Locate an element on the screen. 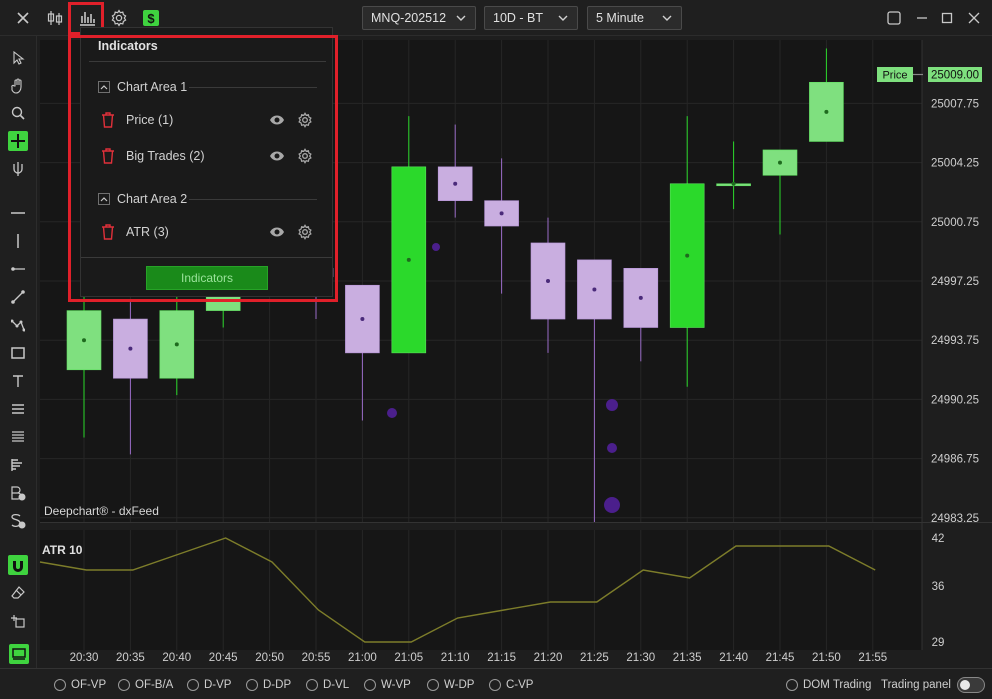 Image resolution: width=992 pixels, height=699 pixels. atr-tick-label: 36 is located at coordinates (938, 587).